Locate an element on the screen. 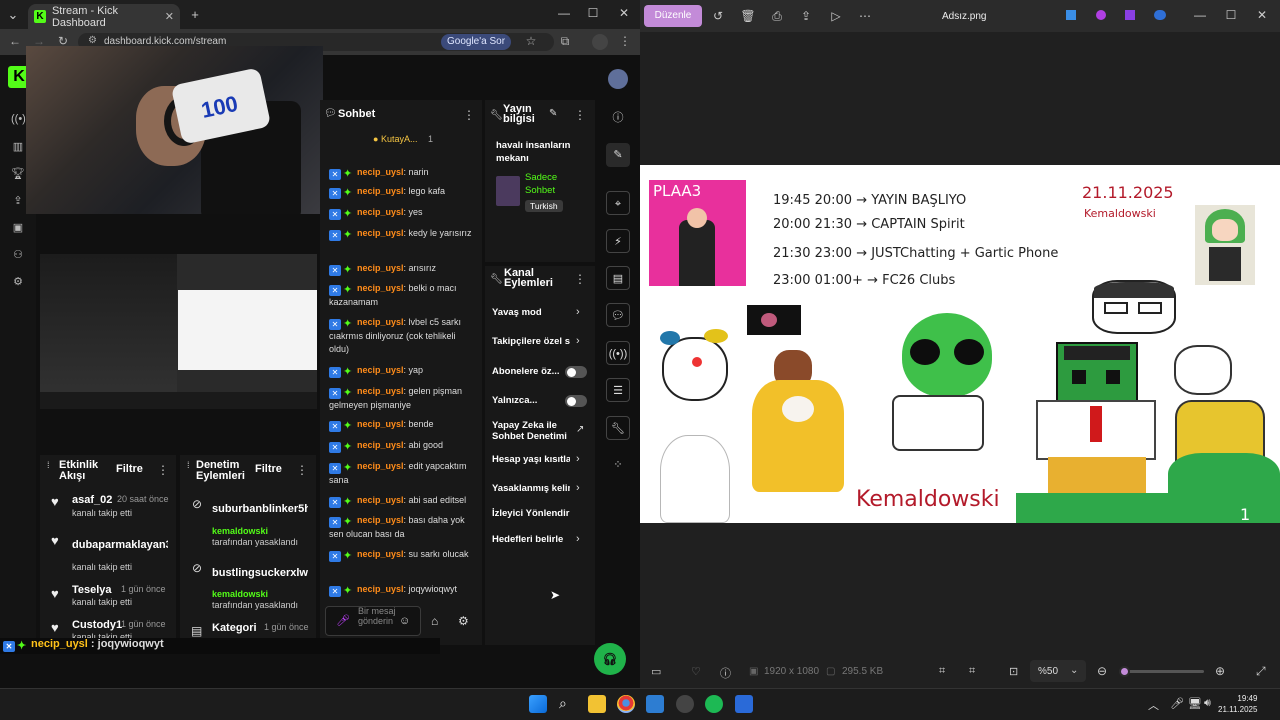 This screenshot has height=720, width=1280. chrome-icon is located at coordinates (626, 704).